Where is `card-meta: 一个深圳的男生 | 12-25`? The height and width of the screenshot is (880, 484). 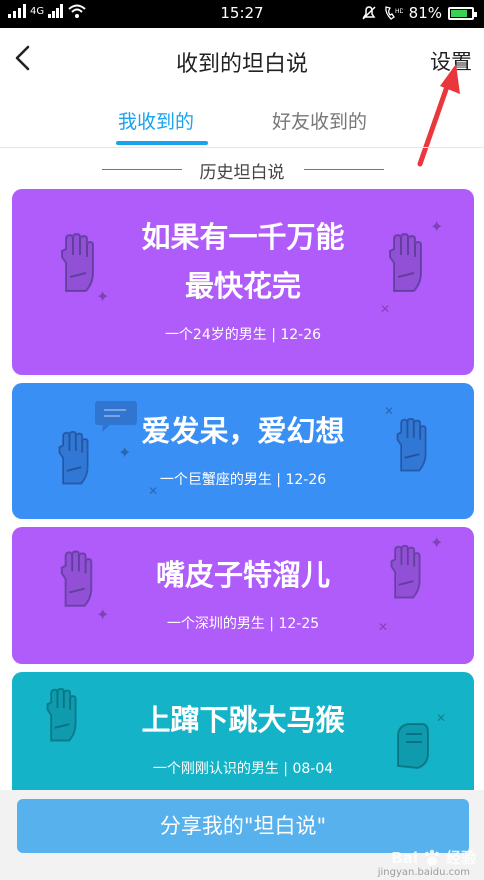 card-meta: 一个深圳的男生 | 12-25 is located at coordinates (243, 624).